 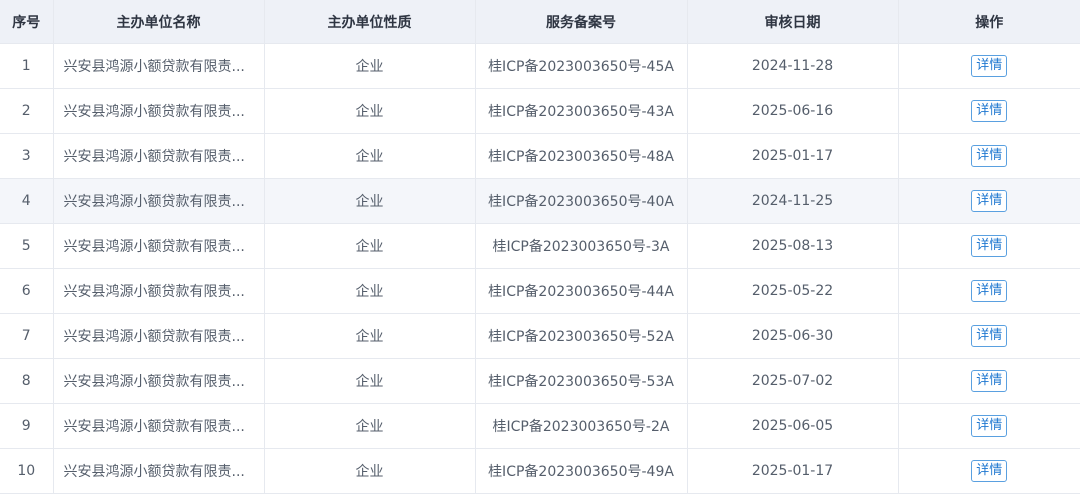 What do you see at coordinates (581, 246) in the screenshot?
I see `cell-record-number: 桂ICP备2023003650号-3A` at bounding box center [581, 246].